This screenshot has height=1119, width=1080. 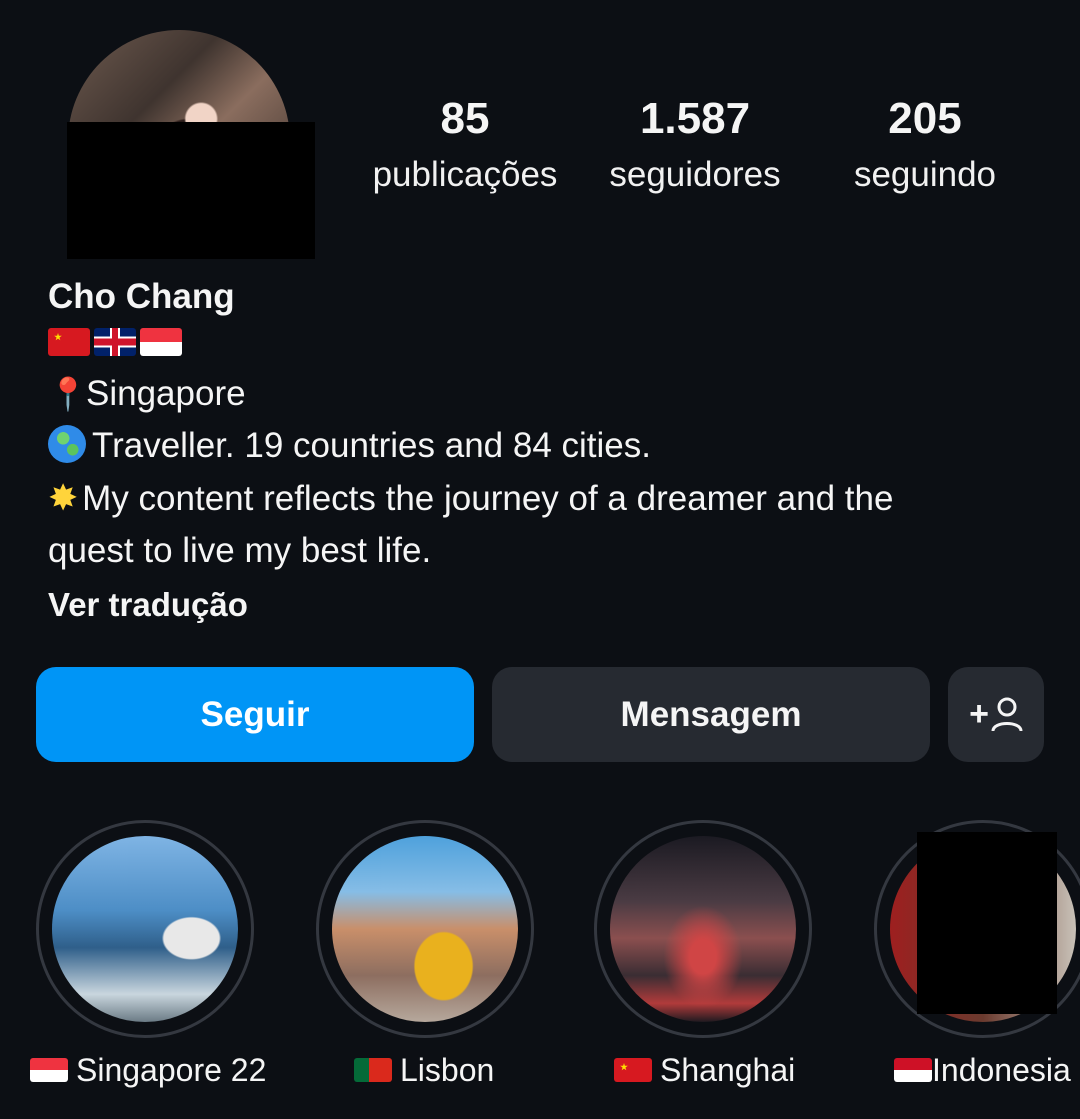 I want to click on bio-location-line: 📍Singapore, so click(x=543, y=394).